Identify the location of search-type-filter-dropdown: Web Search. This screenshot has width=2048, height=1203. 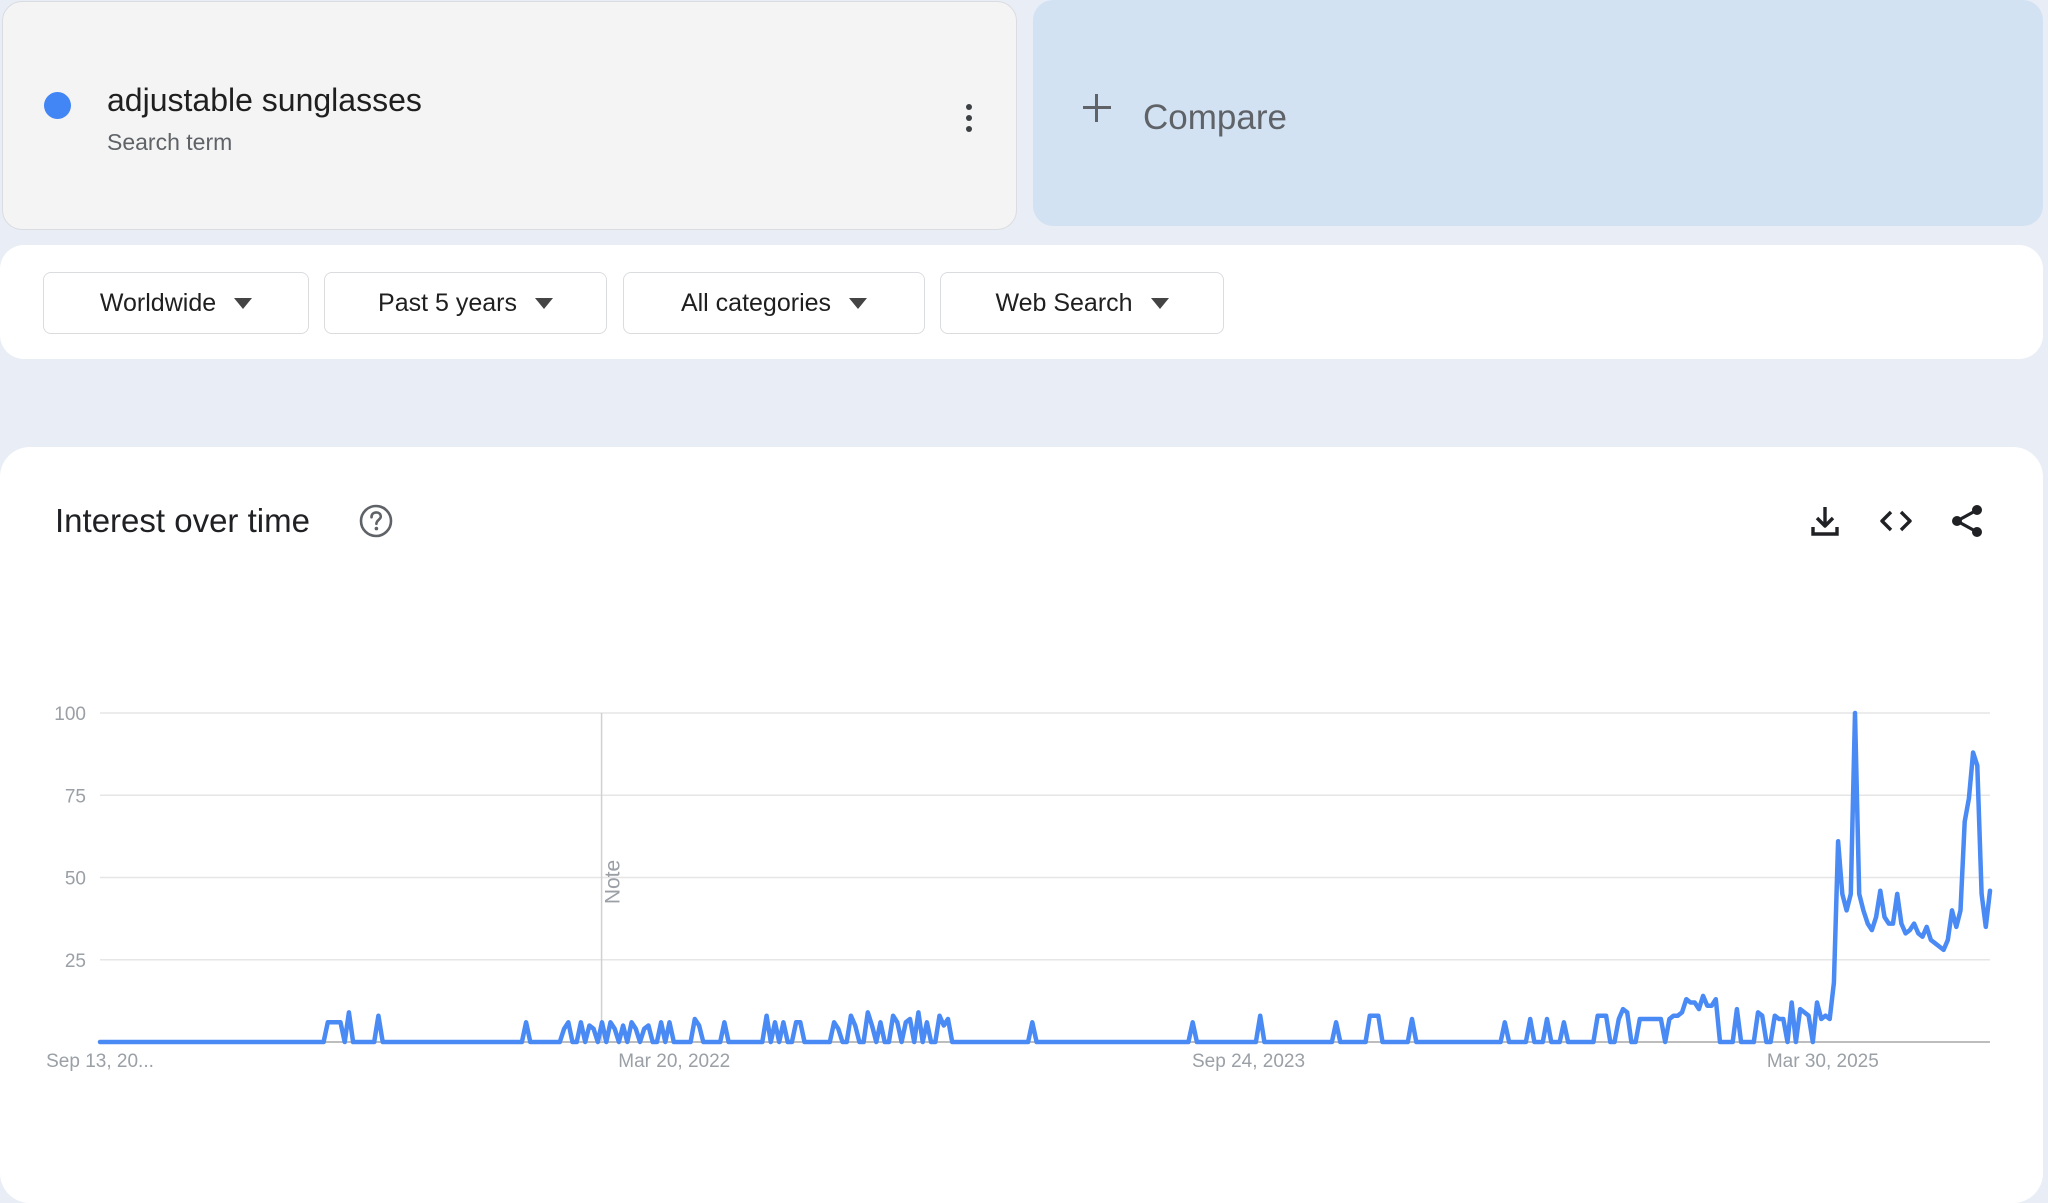
(1082, 303).